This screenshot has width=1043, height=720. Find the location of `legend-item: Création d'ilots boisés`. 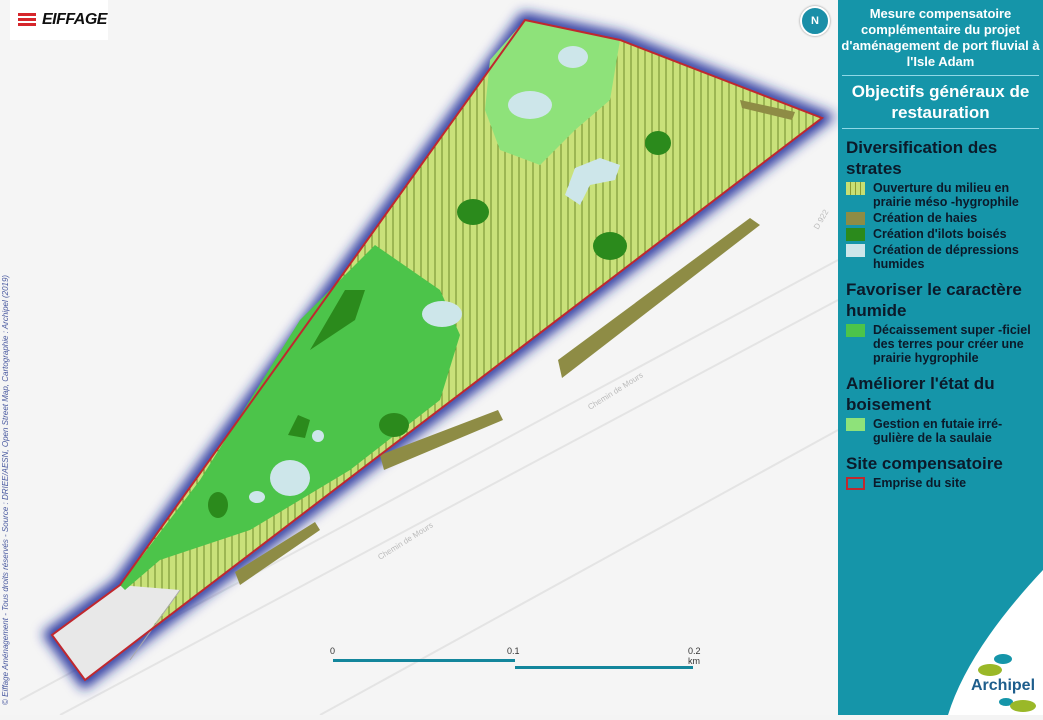

legend-item: Création d'ilots boisés is located at coordinates (940, 234).